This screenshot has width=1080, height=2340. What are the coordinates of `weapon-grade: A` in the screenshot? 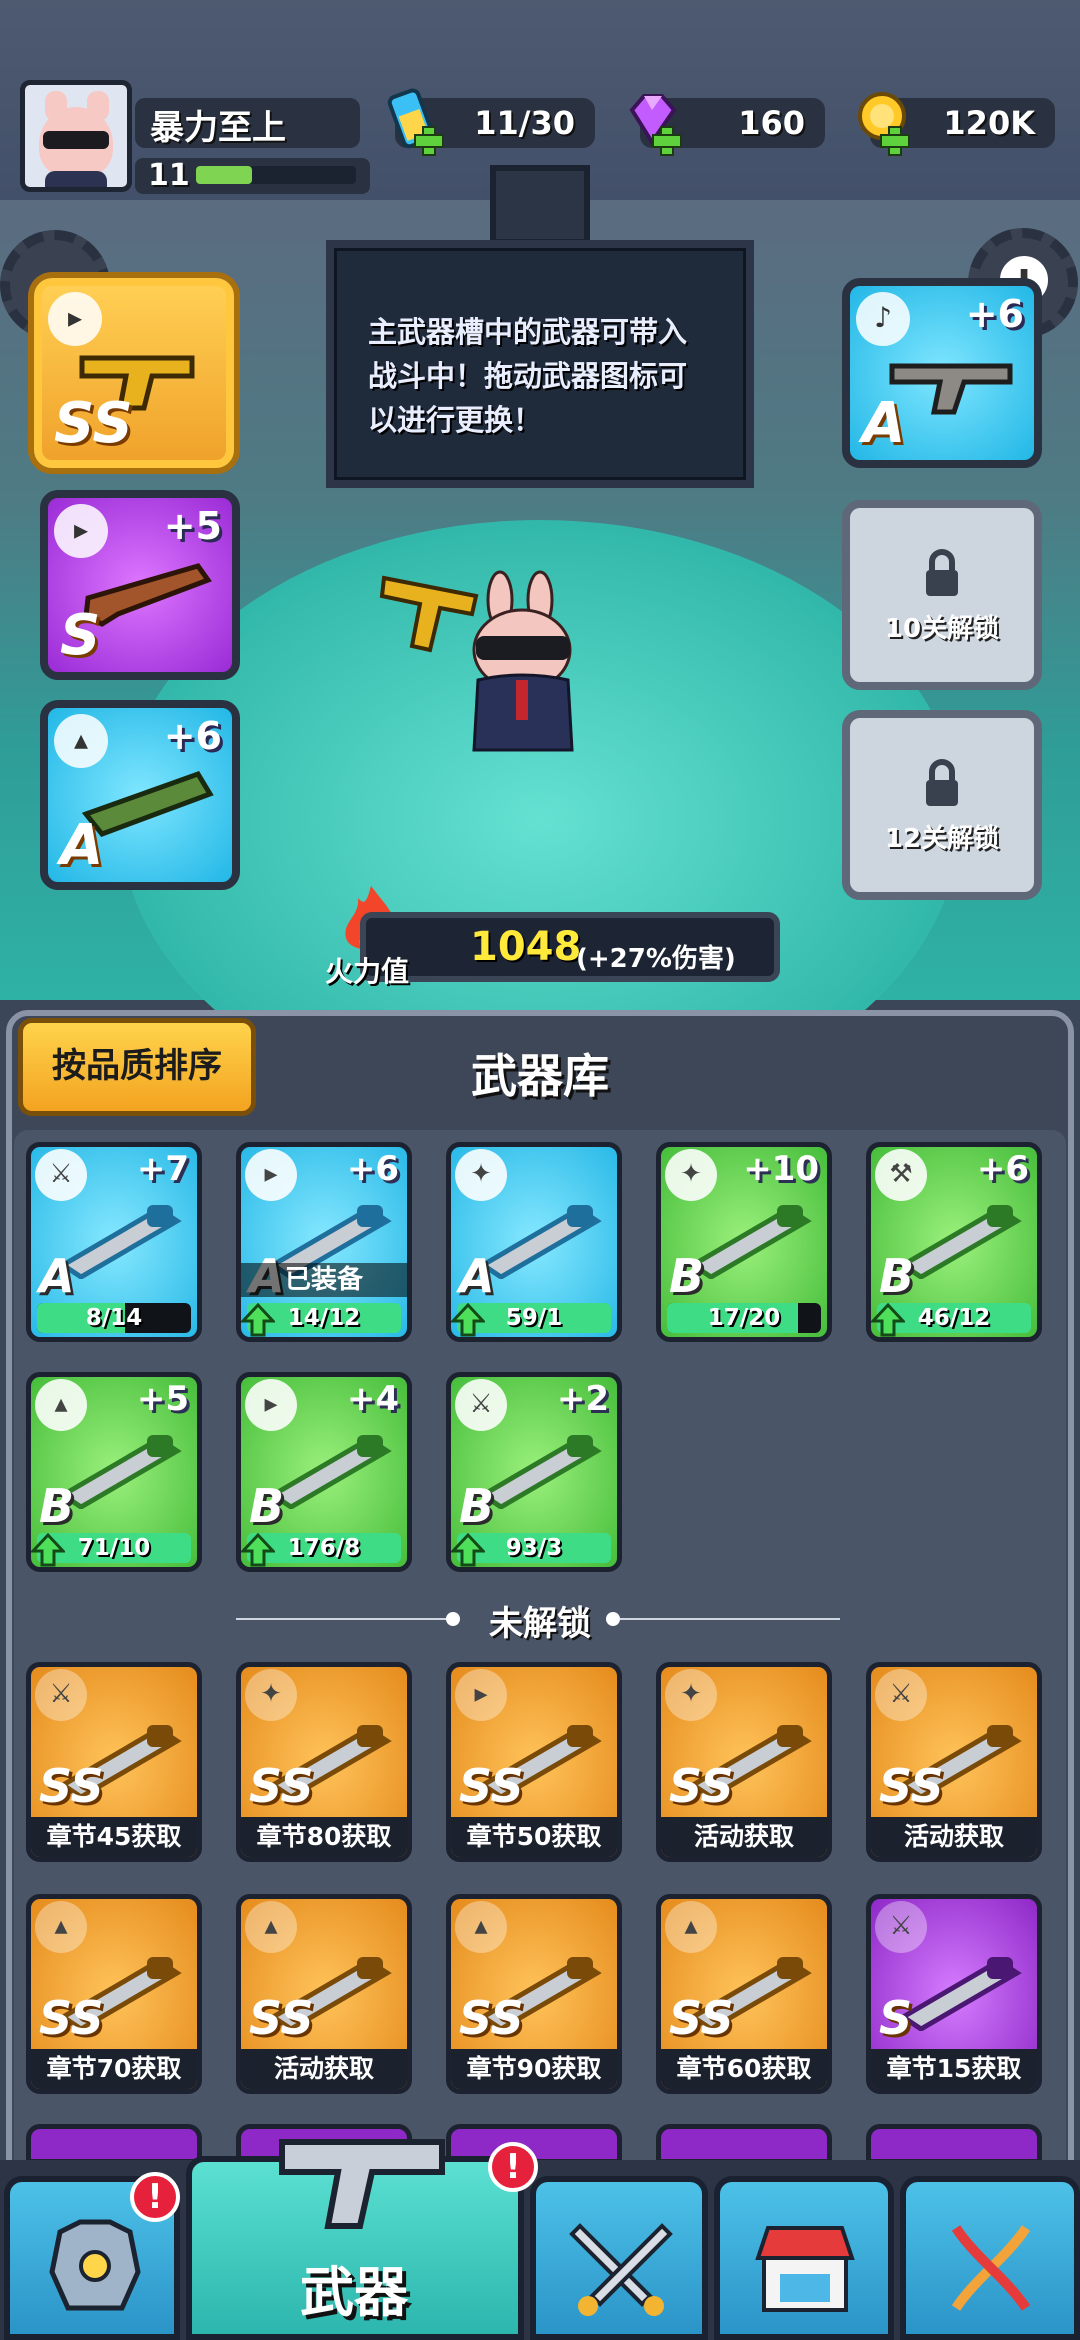 It's located at (57, 1276).